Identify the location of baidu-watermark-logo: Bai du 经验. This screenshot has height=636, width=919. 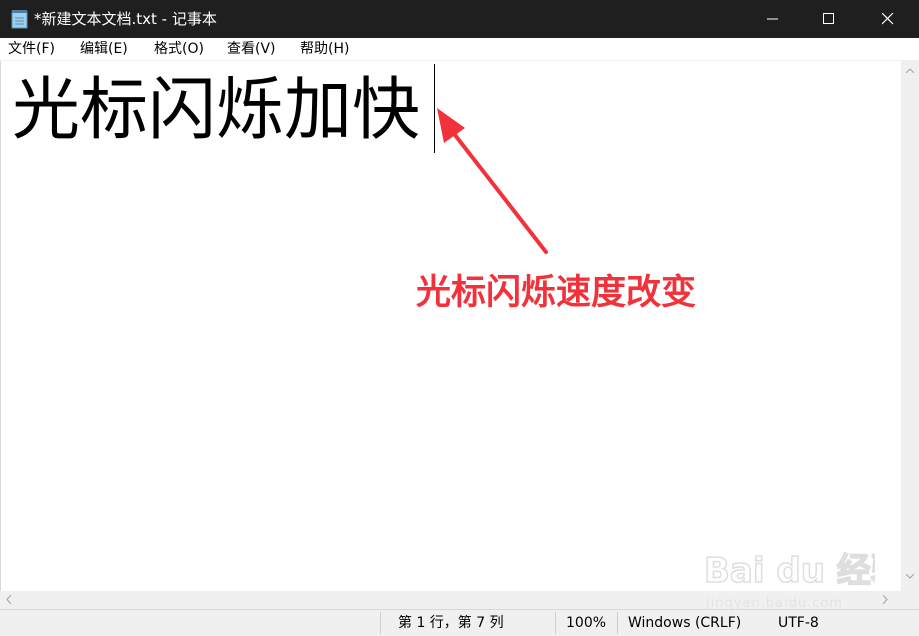
(789, 571).